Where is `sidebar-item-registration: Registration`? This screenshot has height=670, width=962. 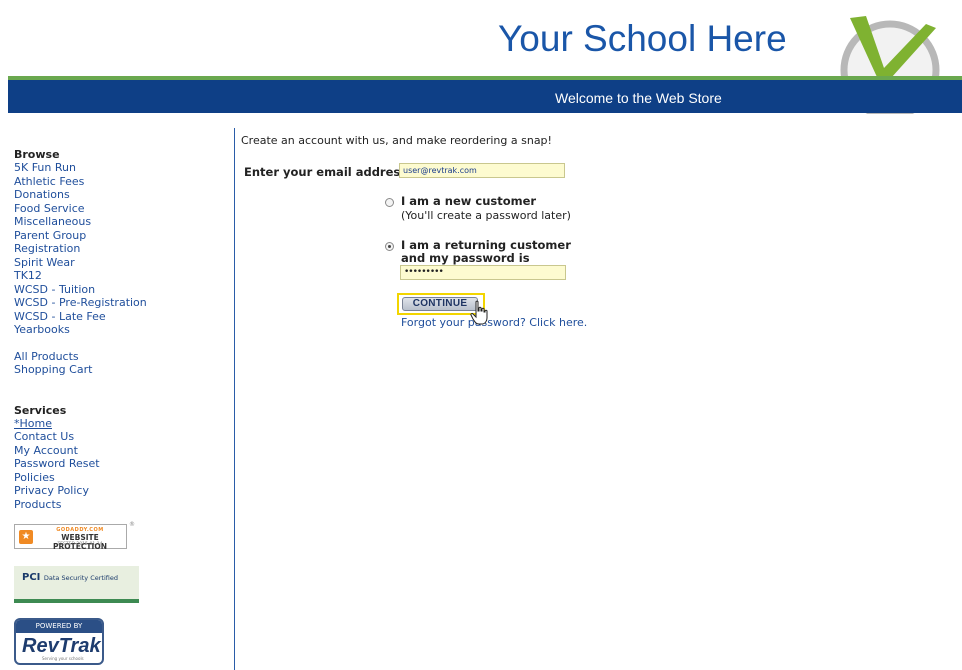
sidebar-item-registration: Registration is located at coordinates (119, 249).